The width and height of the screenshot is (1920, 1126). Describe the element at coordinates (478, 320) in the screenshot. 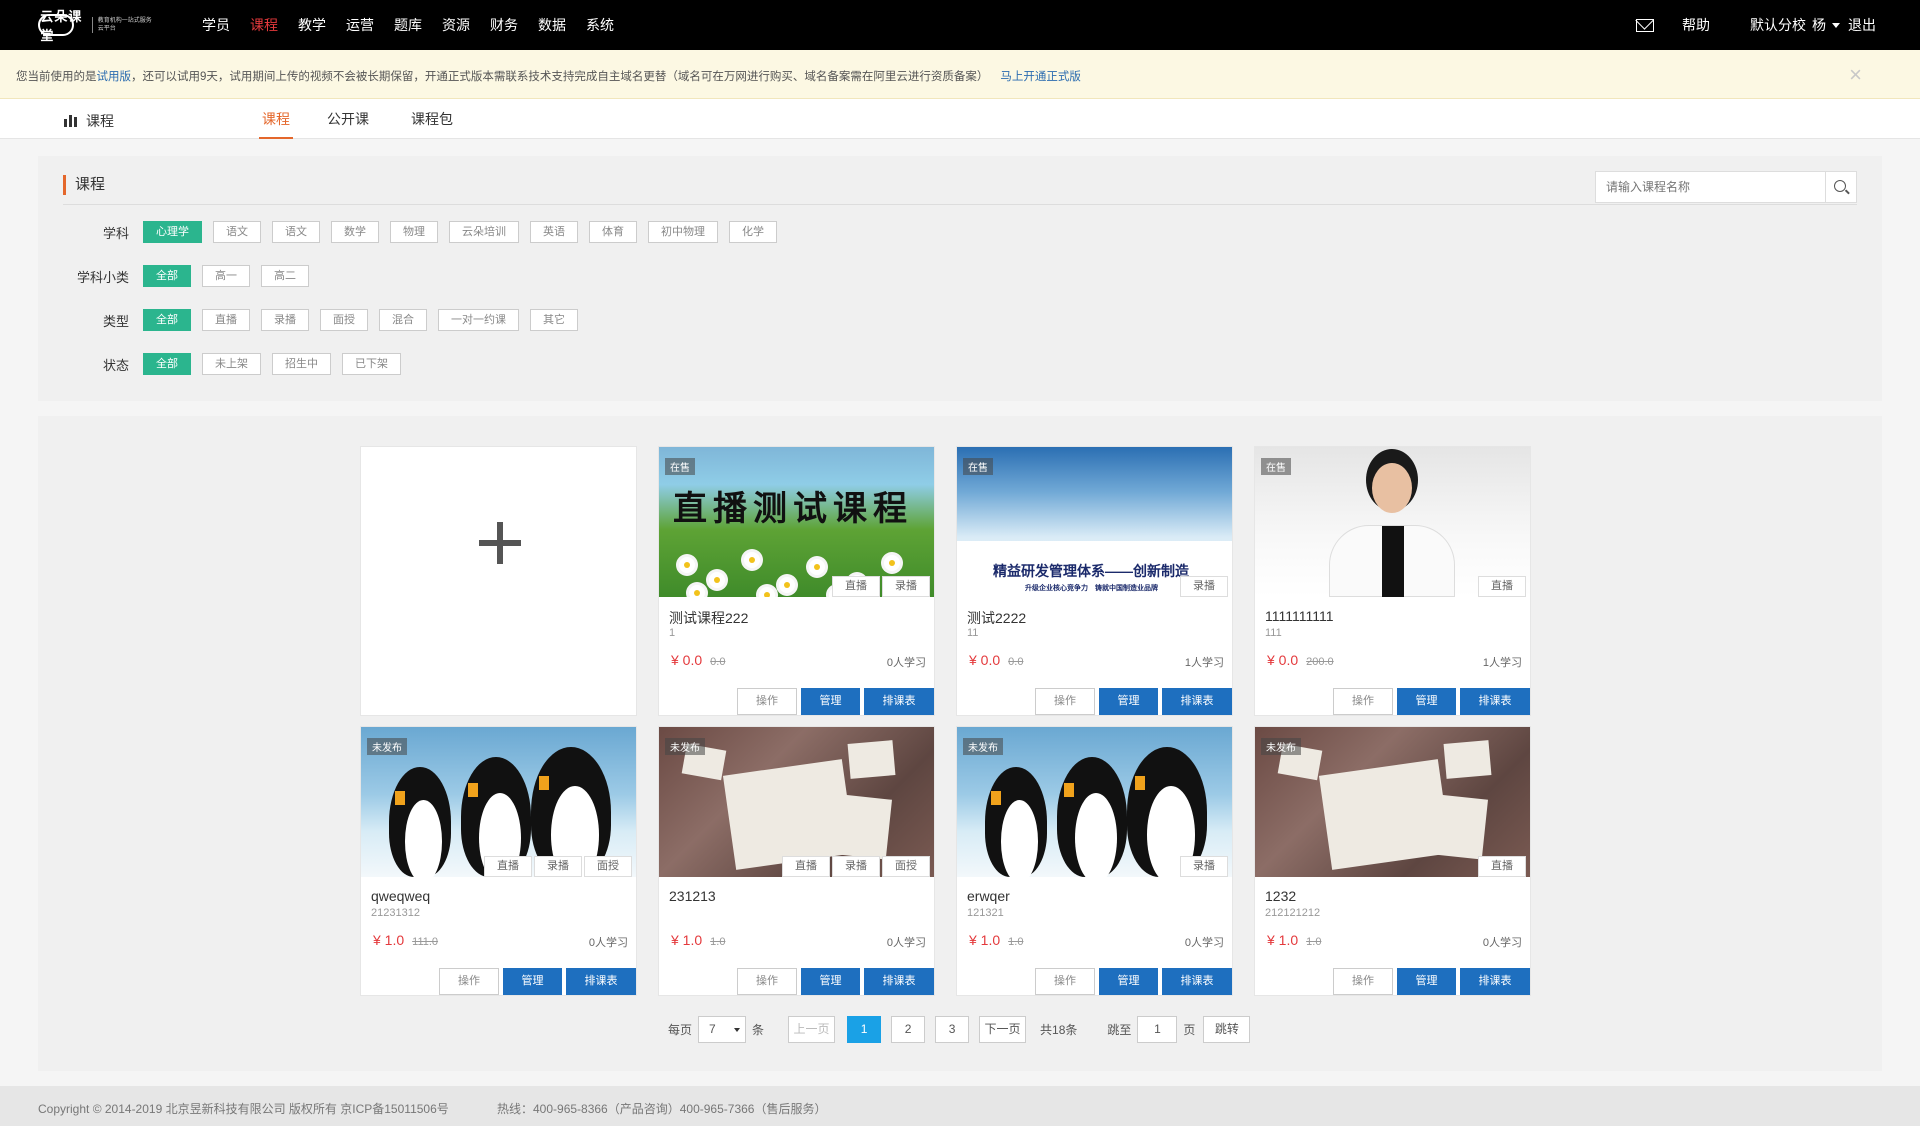

I see `filter-tag: 一对一约课` at that location.